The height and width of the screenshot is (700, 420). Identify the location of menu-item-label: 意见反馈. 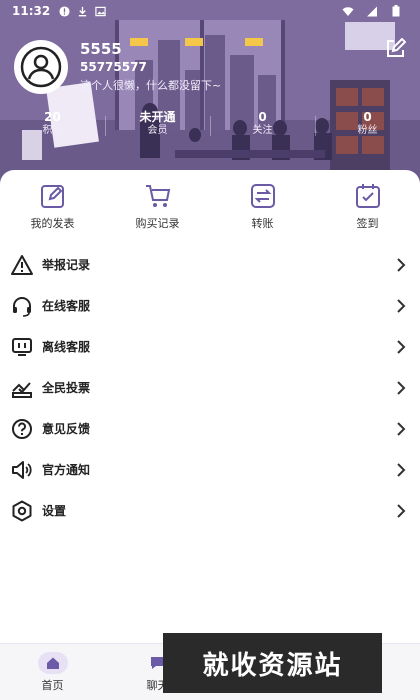
(66, 429).